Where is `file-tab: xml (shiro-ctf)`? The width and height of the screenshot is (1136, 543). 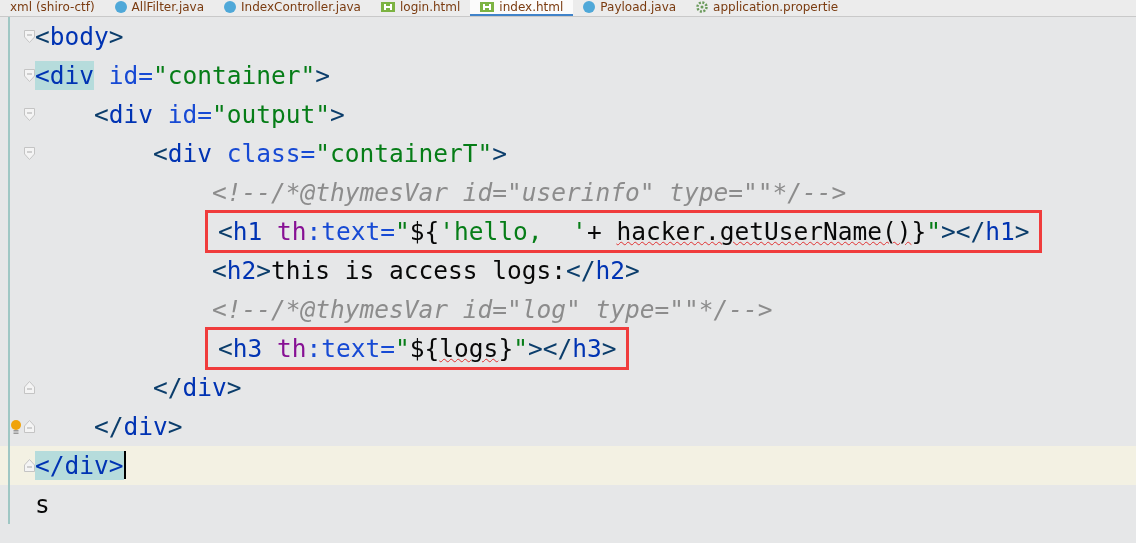
file-tab: xml (shiro-ctf) is located at coordinates (52, 8).